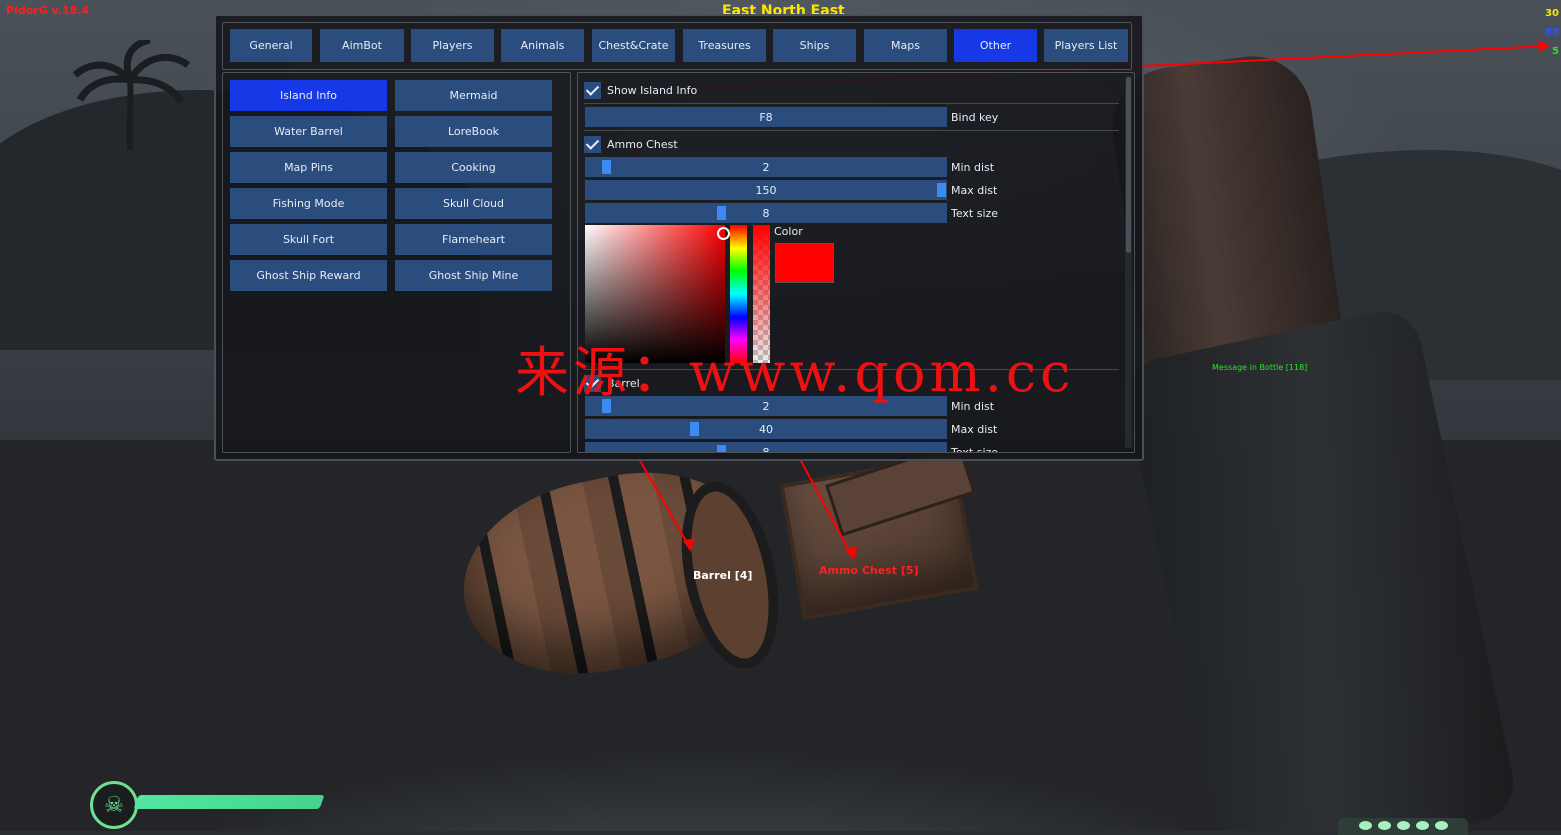 The width and height of the screenshot is (1561, 835). Describe the element at coordinates (905, 45) in the screenshot. I see `tab-maps: Maps` at that location.